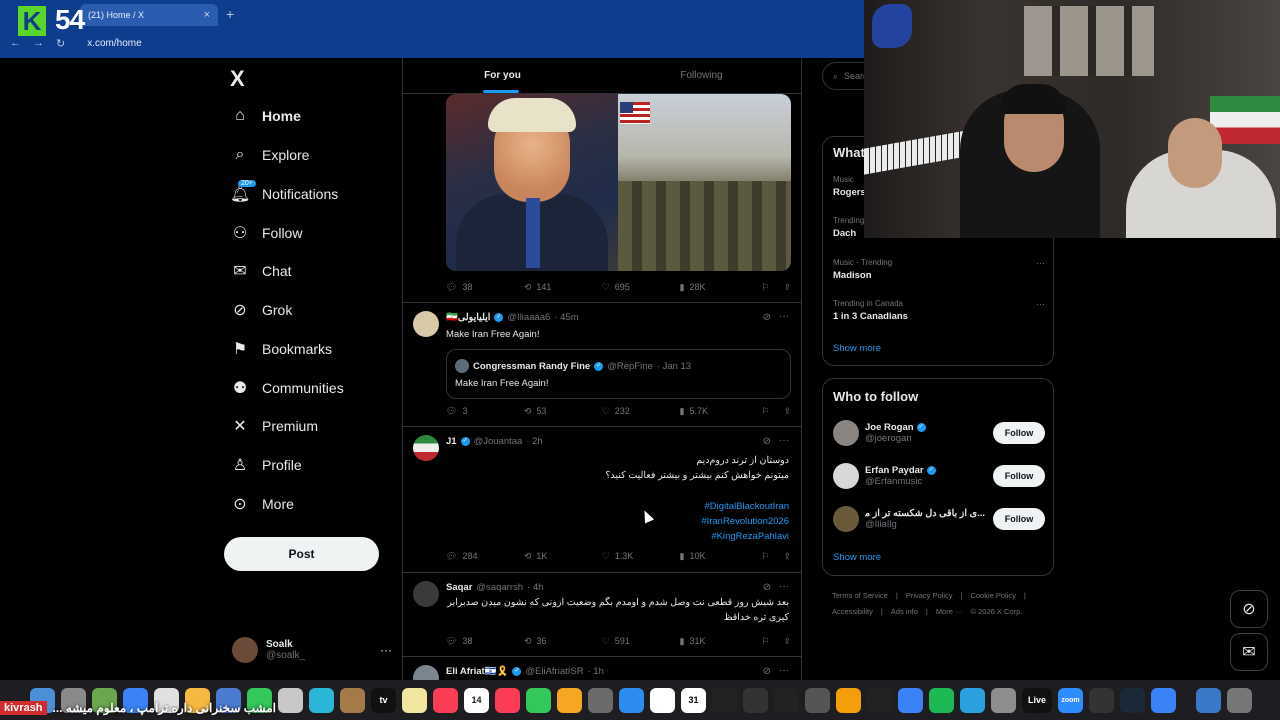 The height and width of the screenshot is (720, 1280). Describe the element at coordinates (60, 43) in the screenshot. I see `reload-icon: ↻` at that location.